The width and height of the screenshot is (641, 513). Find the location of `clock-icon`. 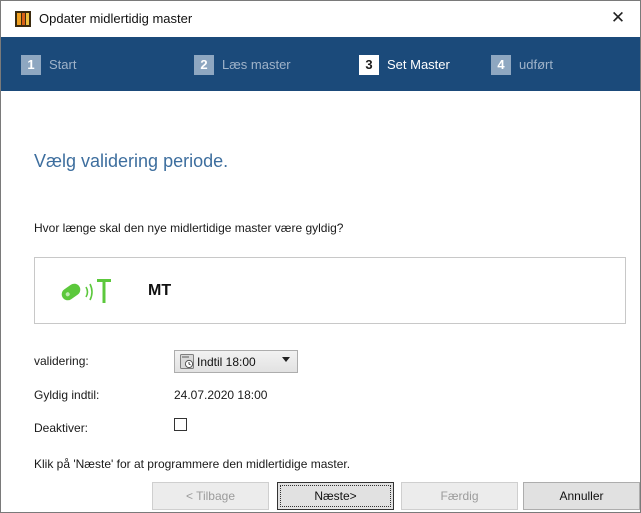

clock-icon is located at coordinates (187, 361).